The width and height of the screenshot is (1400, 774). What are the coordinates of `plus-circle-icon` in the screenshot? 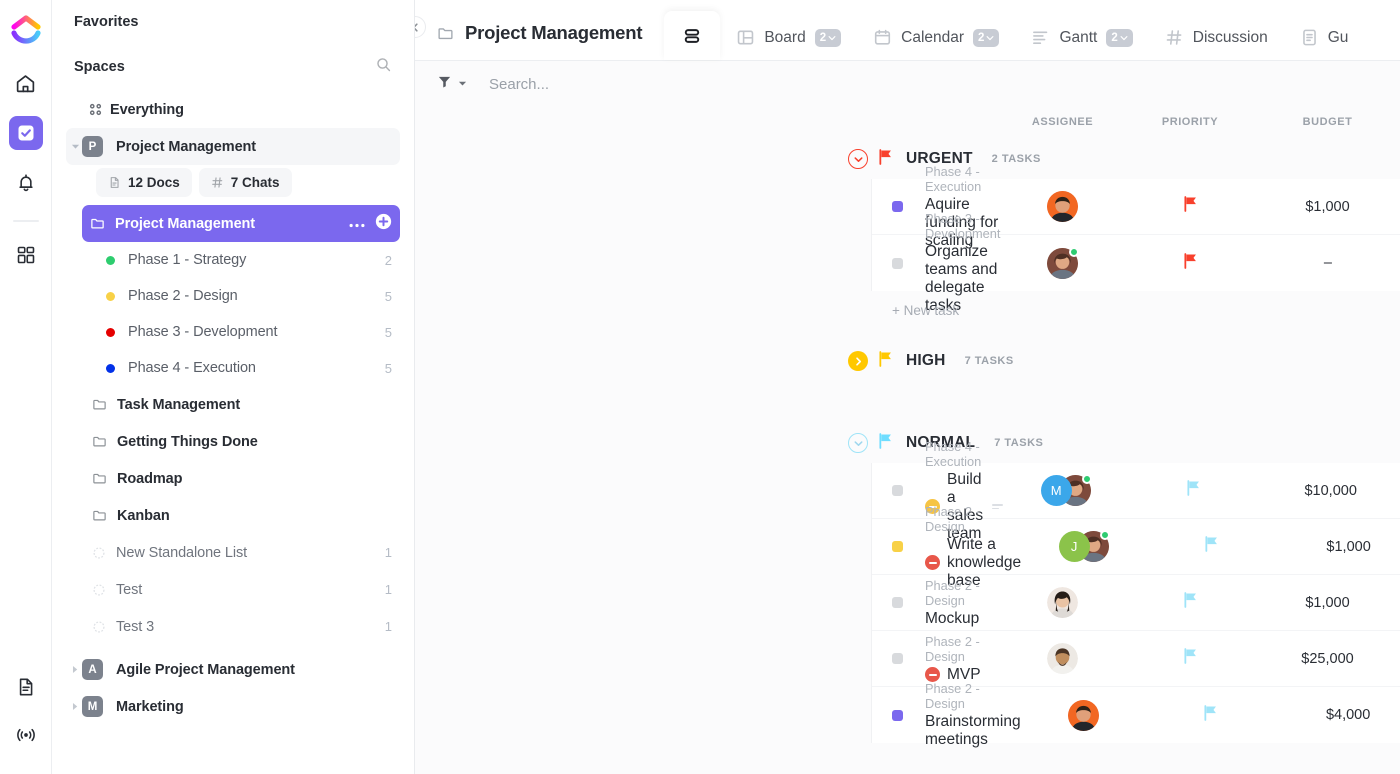 It's located at (383, 224).